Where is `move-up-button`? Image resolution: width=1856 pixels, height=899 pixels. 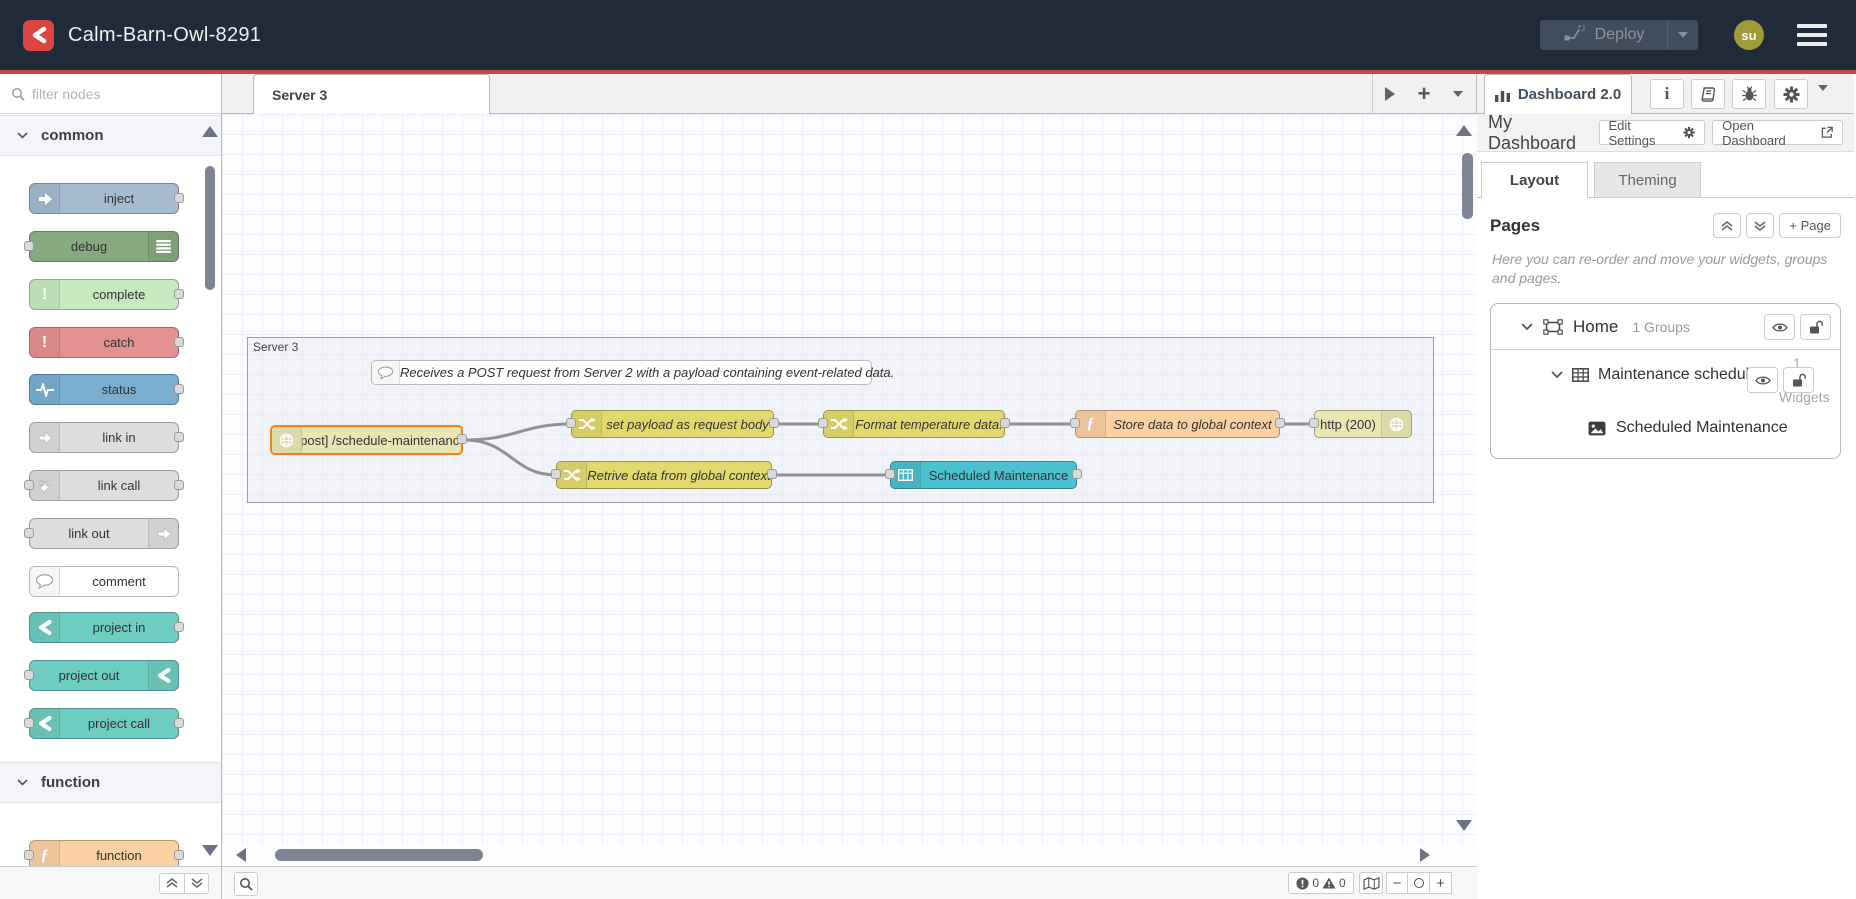
move-up-button is located at coordinates (1727, 225).